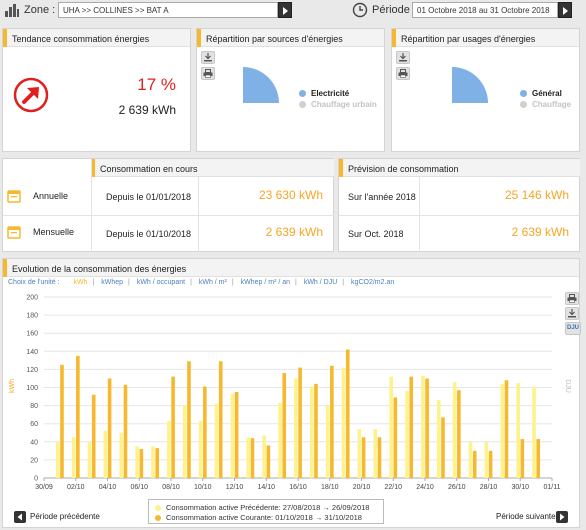 This screenshot has width=586, height=530. I want to click on x-tick-label: 30/10, so click(520, 487).